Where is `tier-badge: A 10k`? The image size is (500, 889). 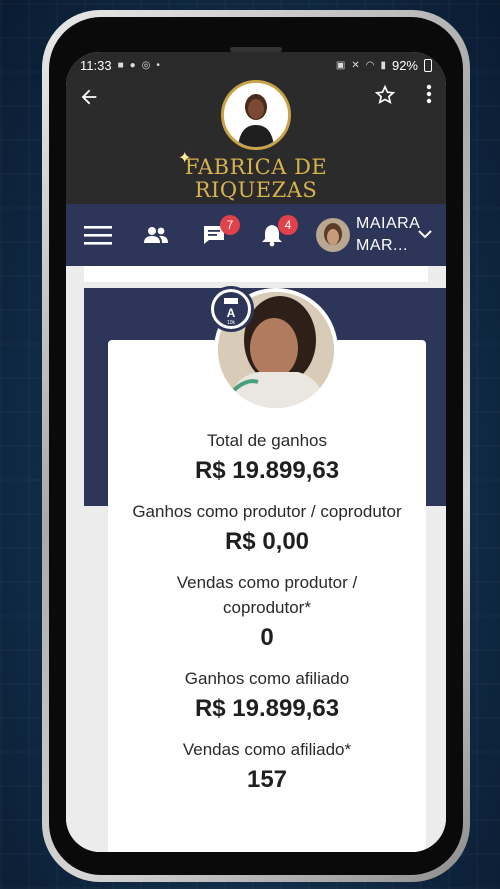 tier-badge: A 10k is located at coordinates (231, 309).